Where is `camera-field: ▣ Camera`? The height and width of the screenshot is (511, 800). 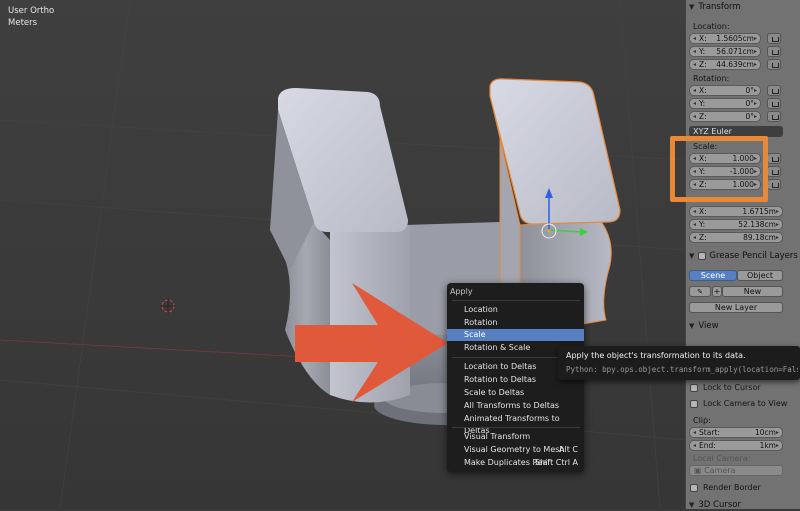
camera-field: ▣ Camera is located at coordinates (736, 470).